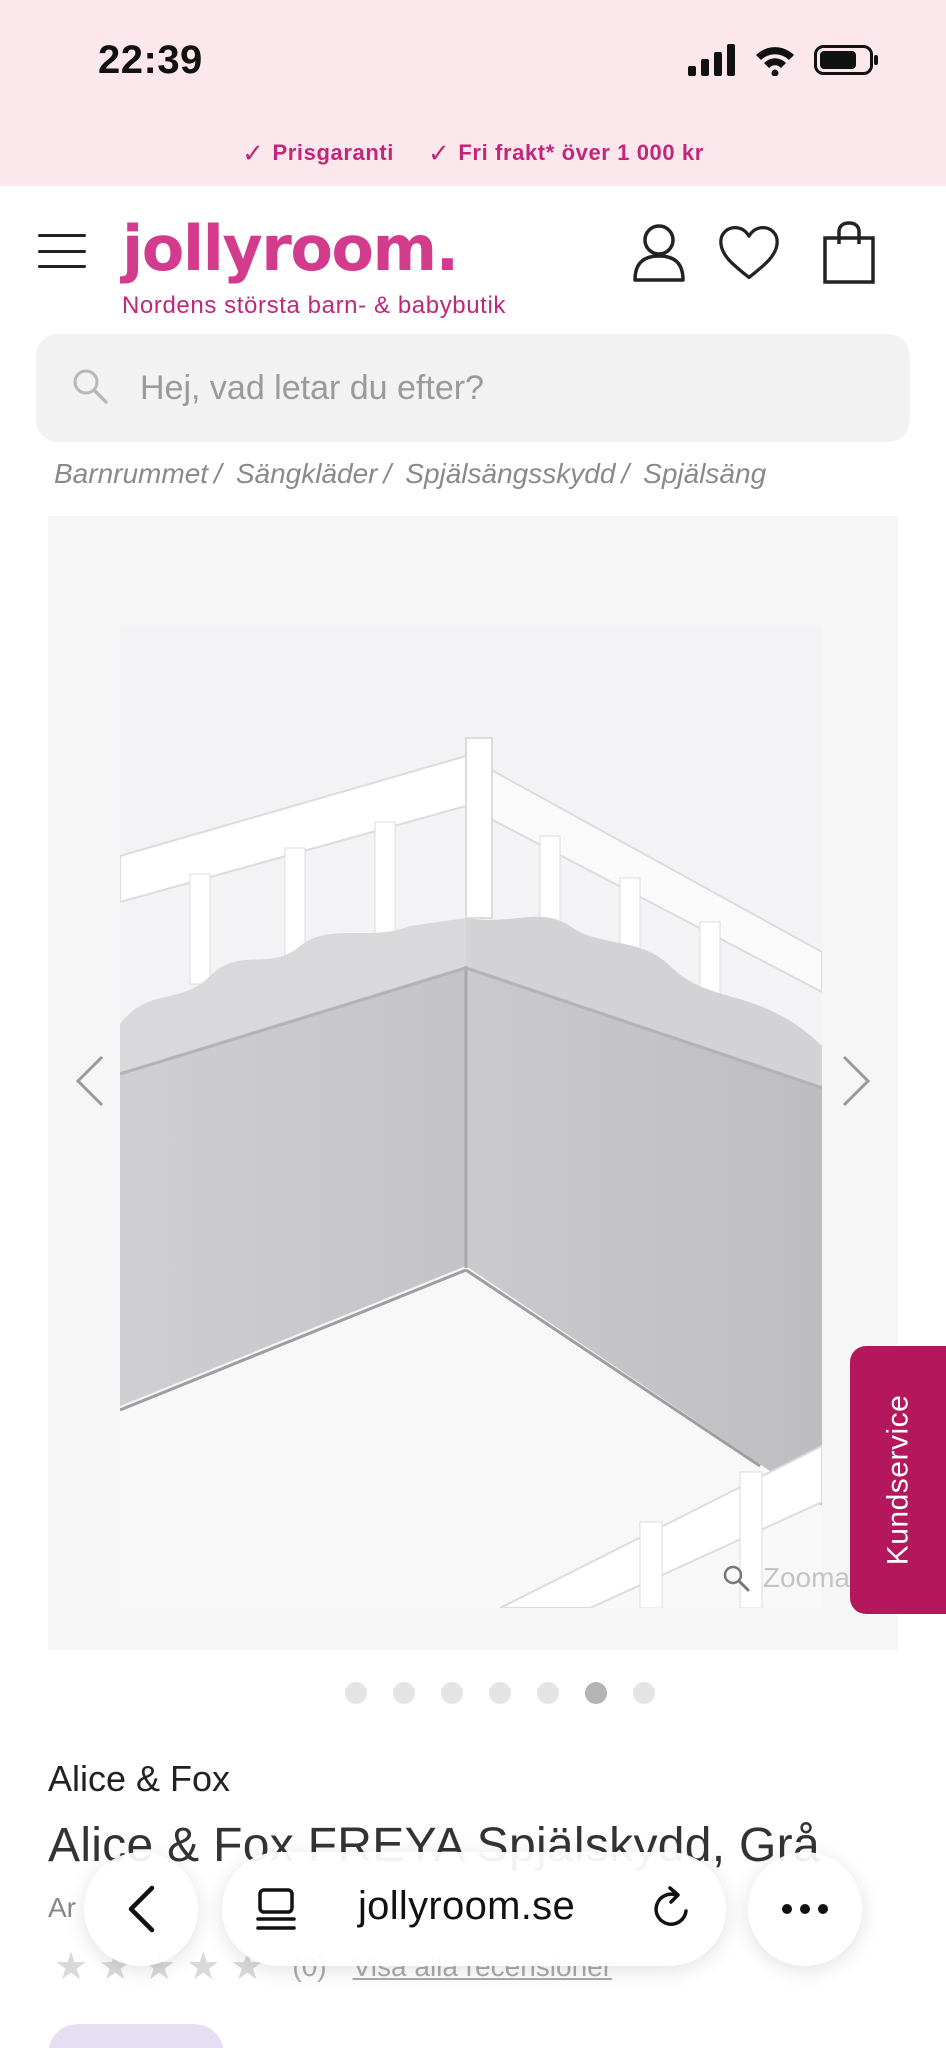 This screenshot has height=2048, width=946. I want to click on zoom-button: Zooma, so click(785, 1578).